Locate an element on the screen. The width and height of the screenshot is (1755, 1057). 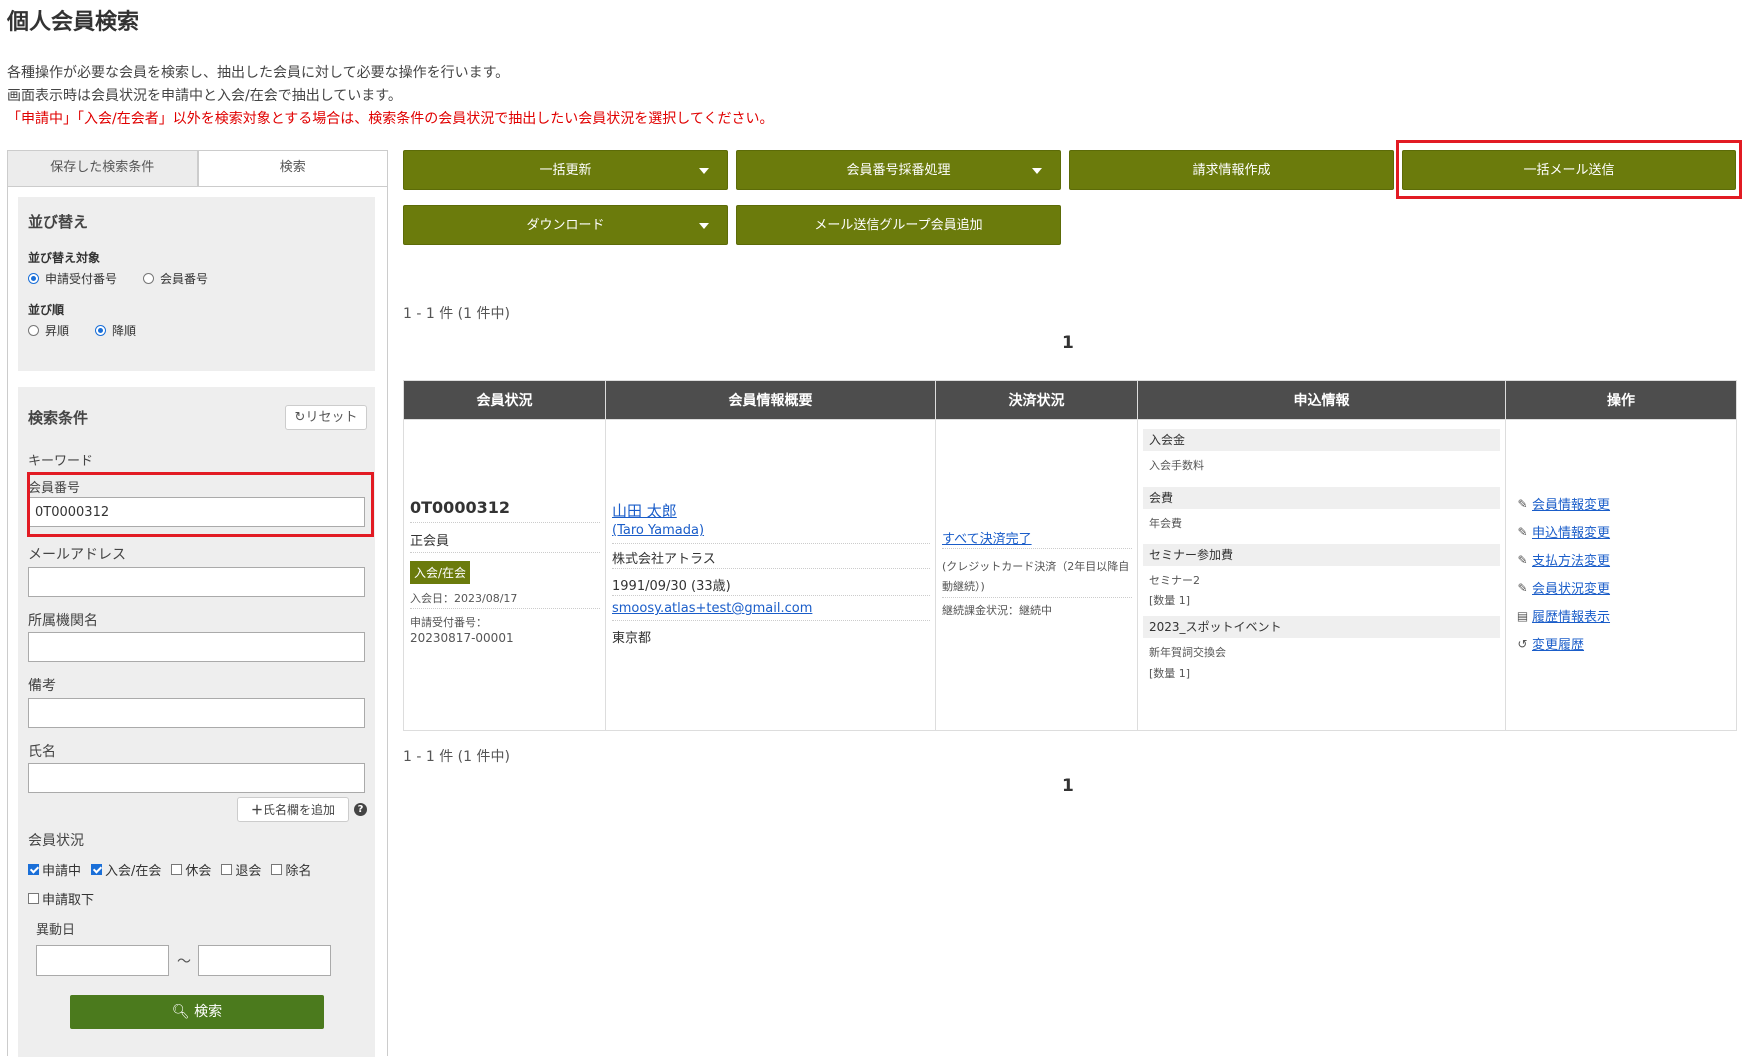
member-name-link: 山田 太郎 is located at coordinates (644, 510).